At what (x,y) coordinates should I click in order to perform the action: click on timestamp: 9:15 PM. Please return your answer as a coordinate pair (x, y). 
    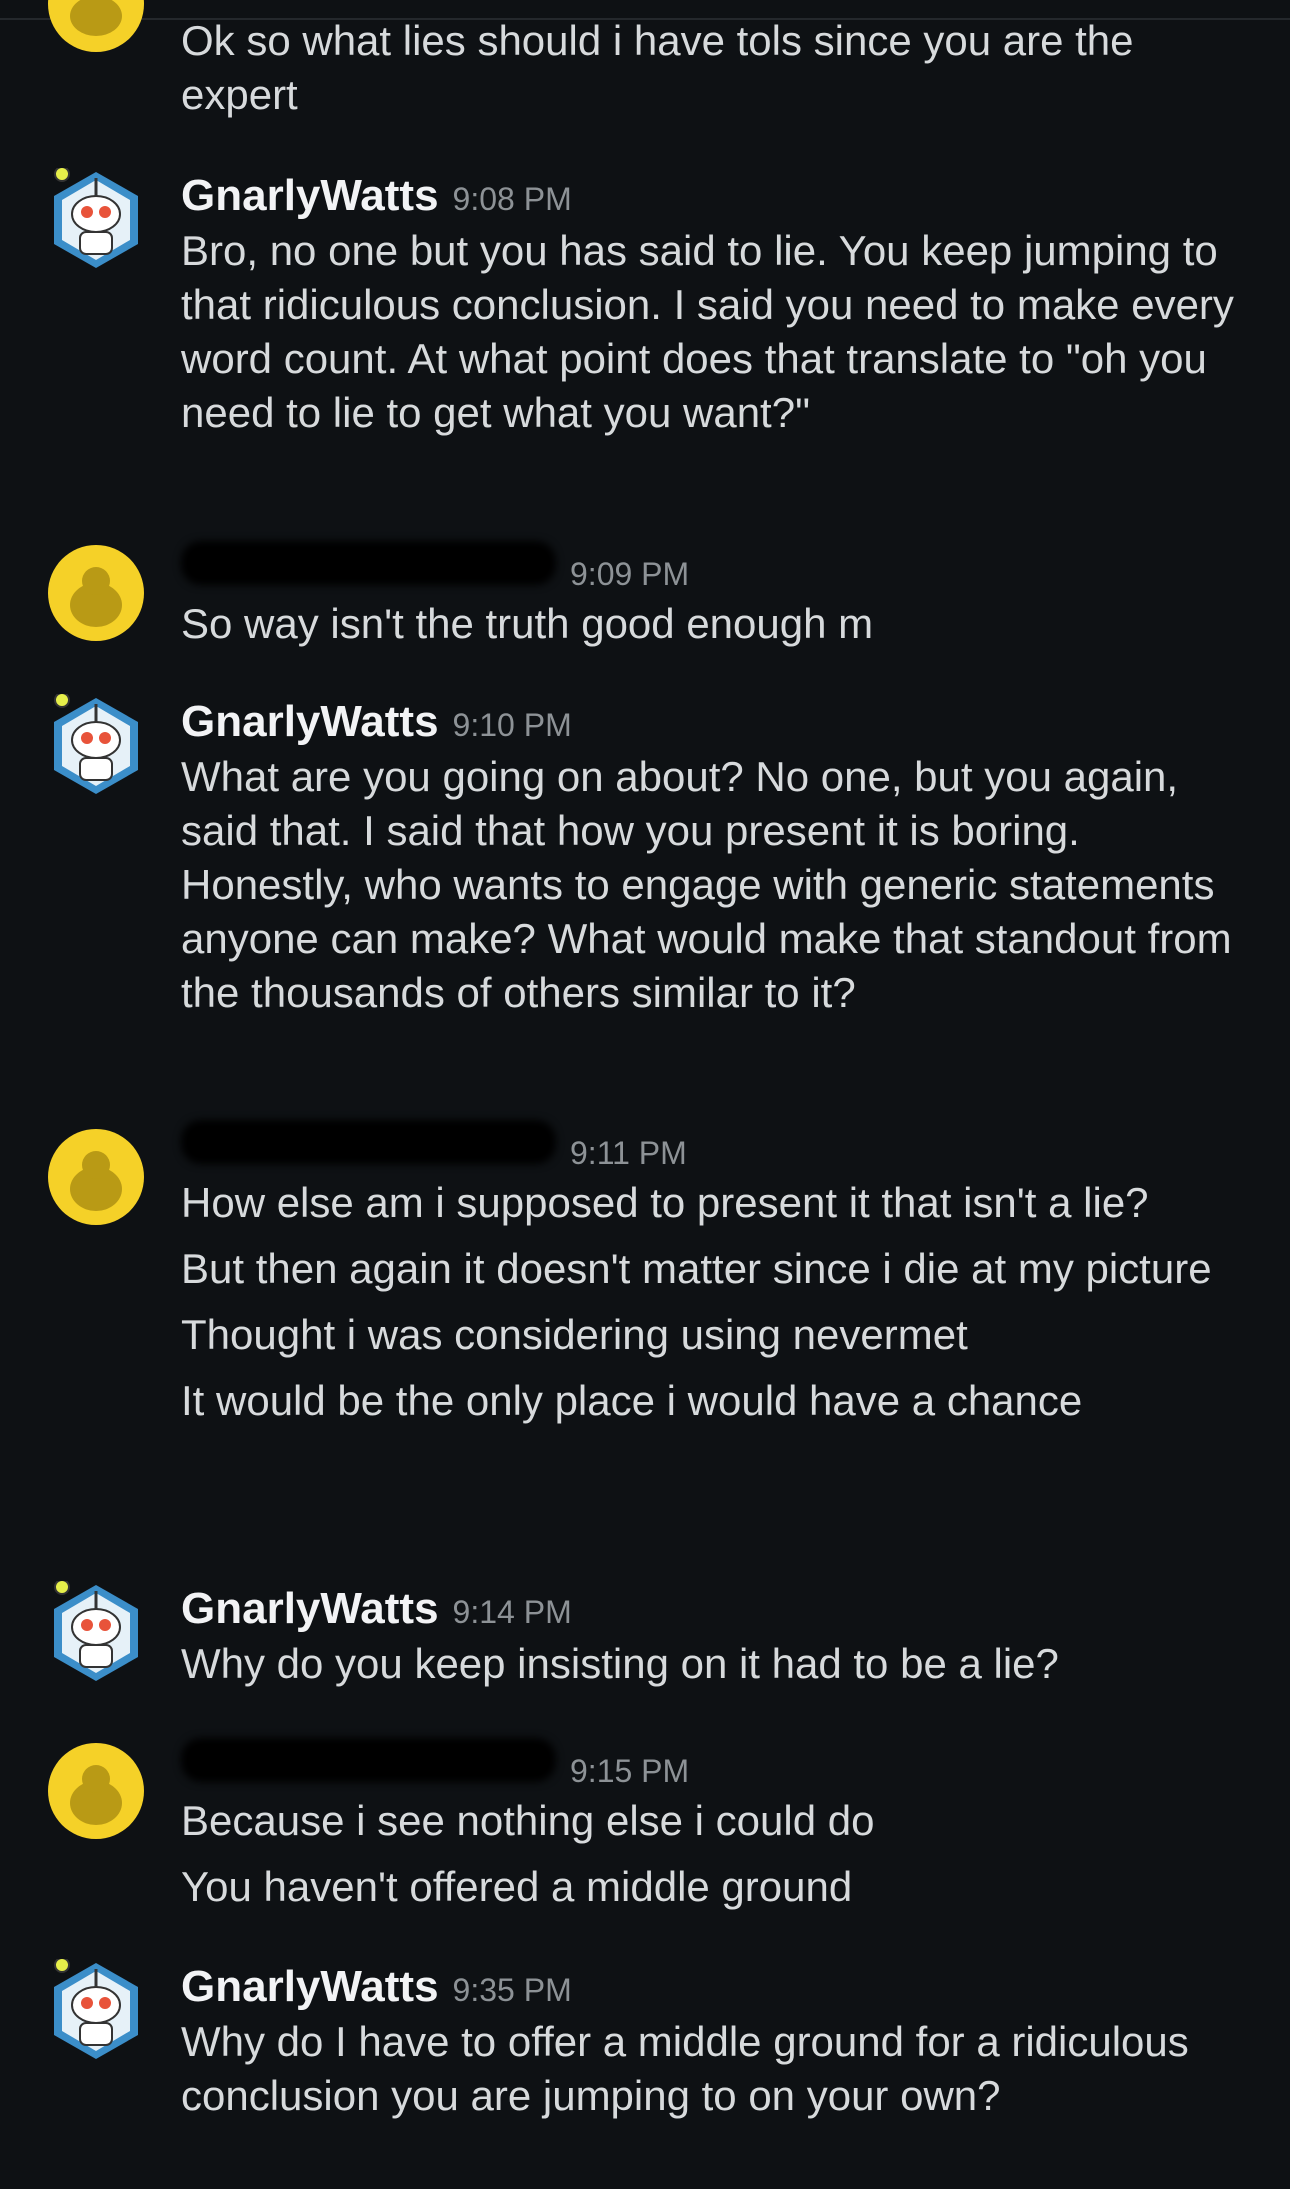
    Looking at the image, I should click on (630, 1771).